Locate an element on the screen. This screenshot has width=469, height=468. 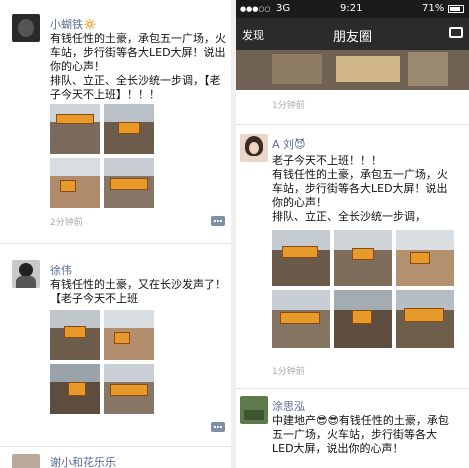
previous-post-photo is located at coordinates (352, 70).